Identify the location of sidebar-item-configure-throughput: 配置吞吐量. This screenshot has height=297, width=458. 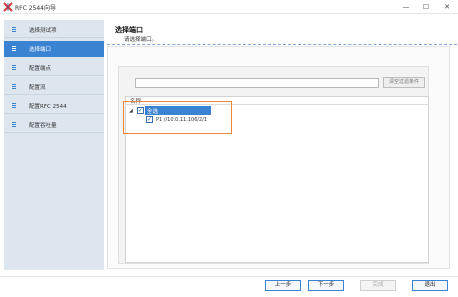
(54, 125).